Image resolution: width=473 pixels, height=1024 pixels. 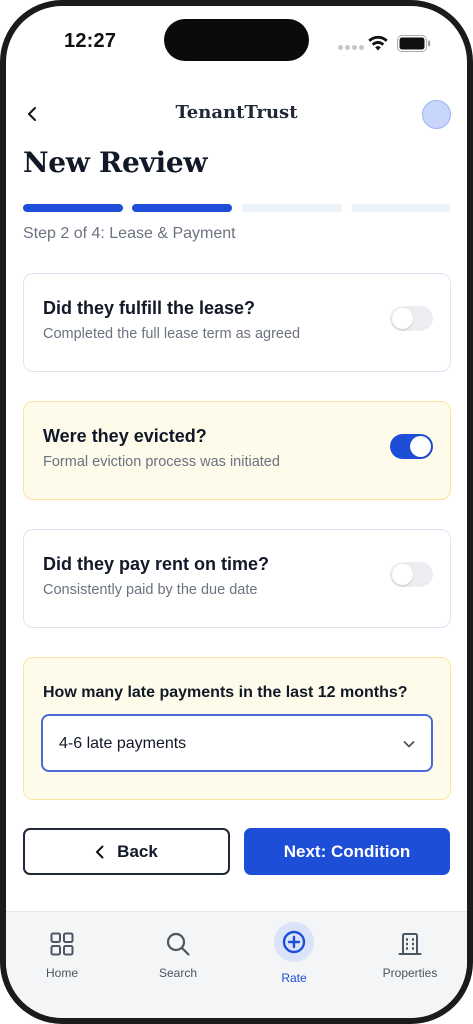 I want to click on tab-home: Home, so click(x=62, y=952).